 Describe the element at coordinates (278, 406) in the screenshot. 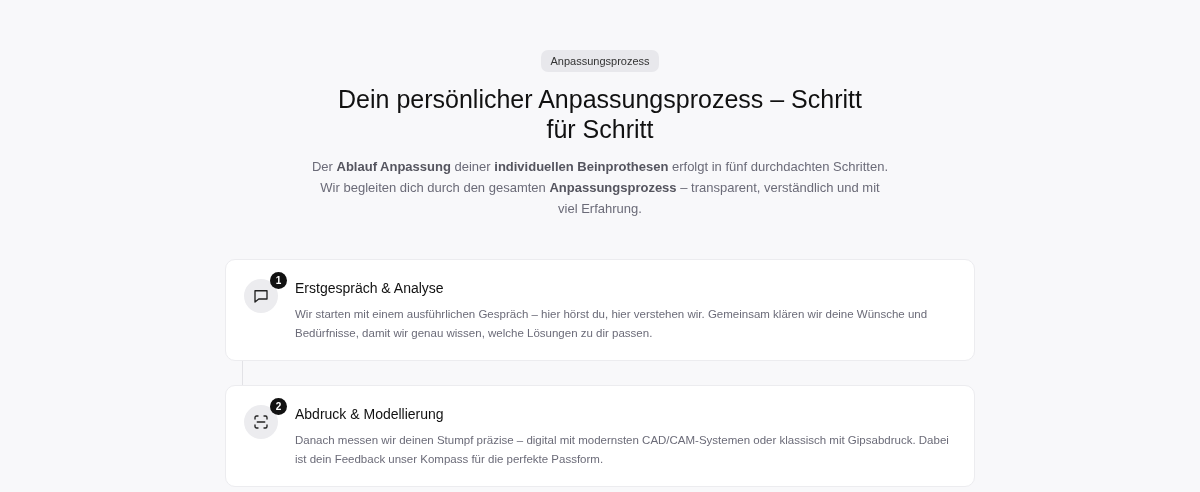

I see `step-number: 2` at that location.